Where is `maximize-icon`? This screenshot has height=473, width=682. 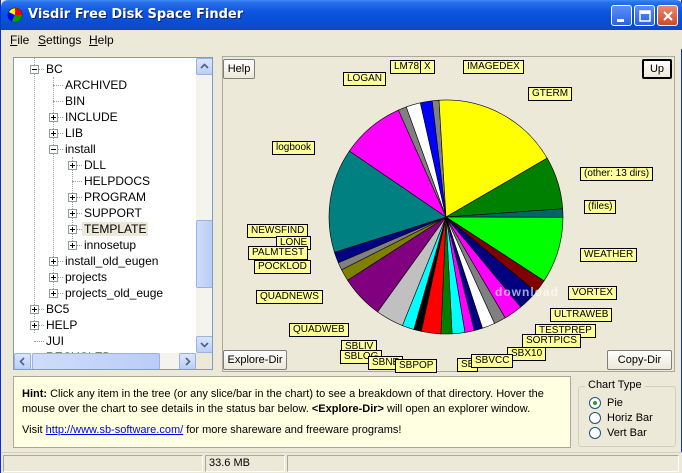
maximize-icon is located at coordinates (645, 16).